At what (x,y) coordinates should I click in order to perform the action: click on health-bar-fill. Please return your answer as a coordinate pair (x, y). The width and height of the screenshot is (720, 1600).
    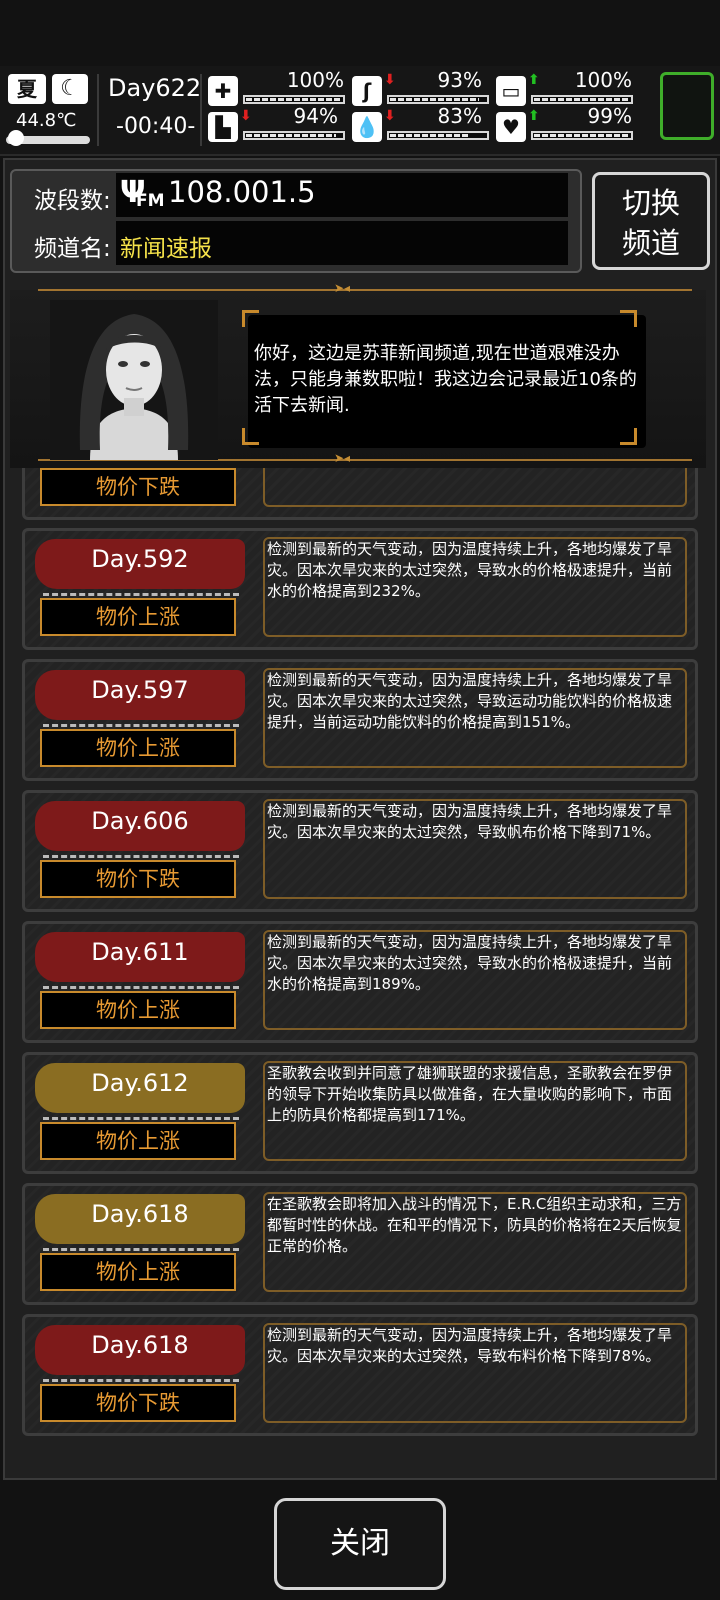
    Looking at the image, I should click on (294, 99).